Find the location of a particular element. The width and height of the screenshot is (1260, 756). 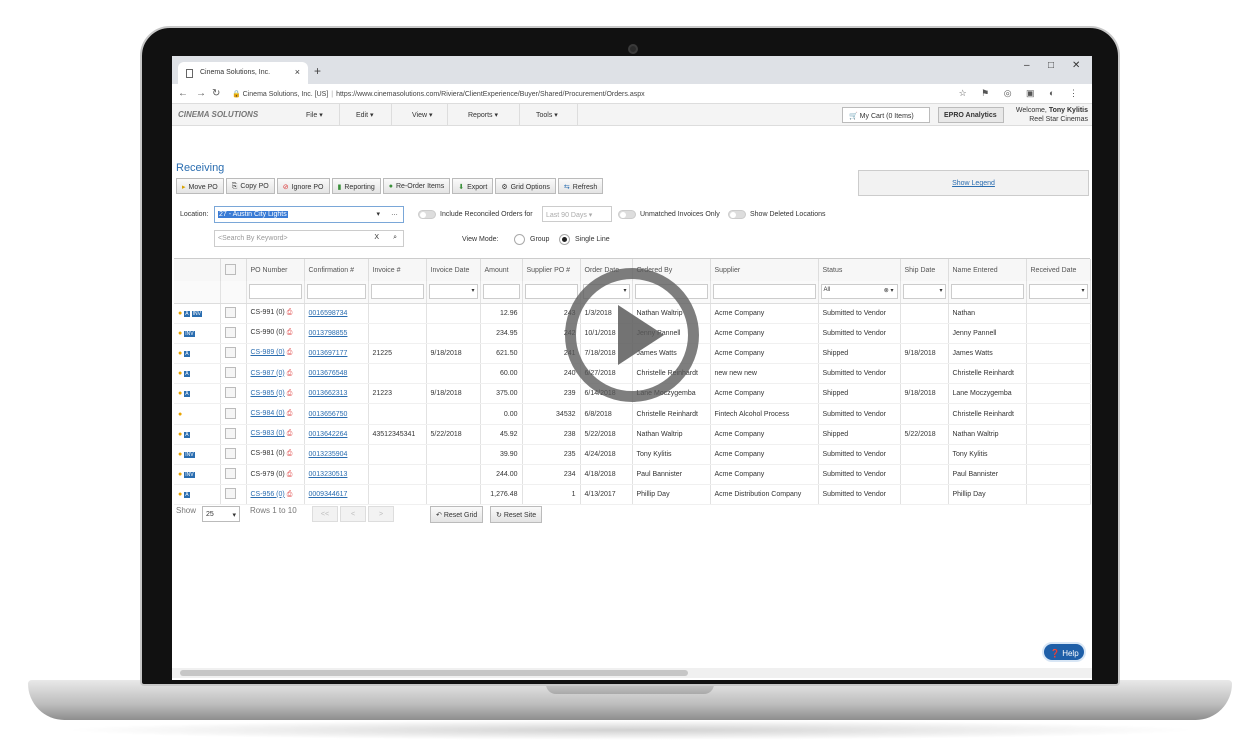

confirmation-link: 0013798855 is located at coordinates (328, 333).